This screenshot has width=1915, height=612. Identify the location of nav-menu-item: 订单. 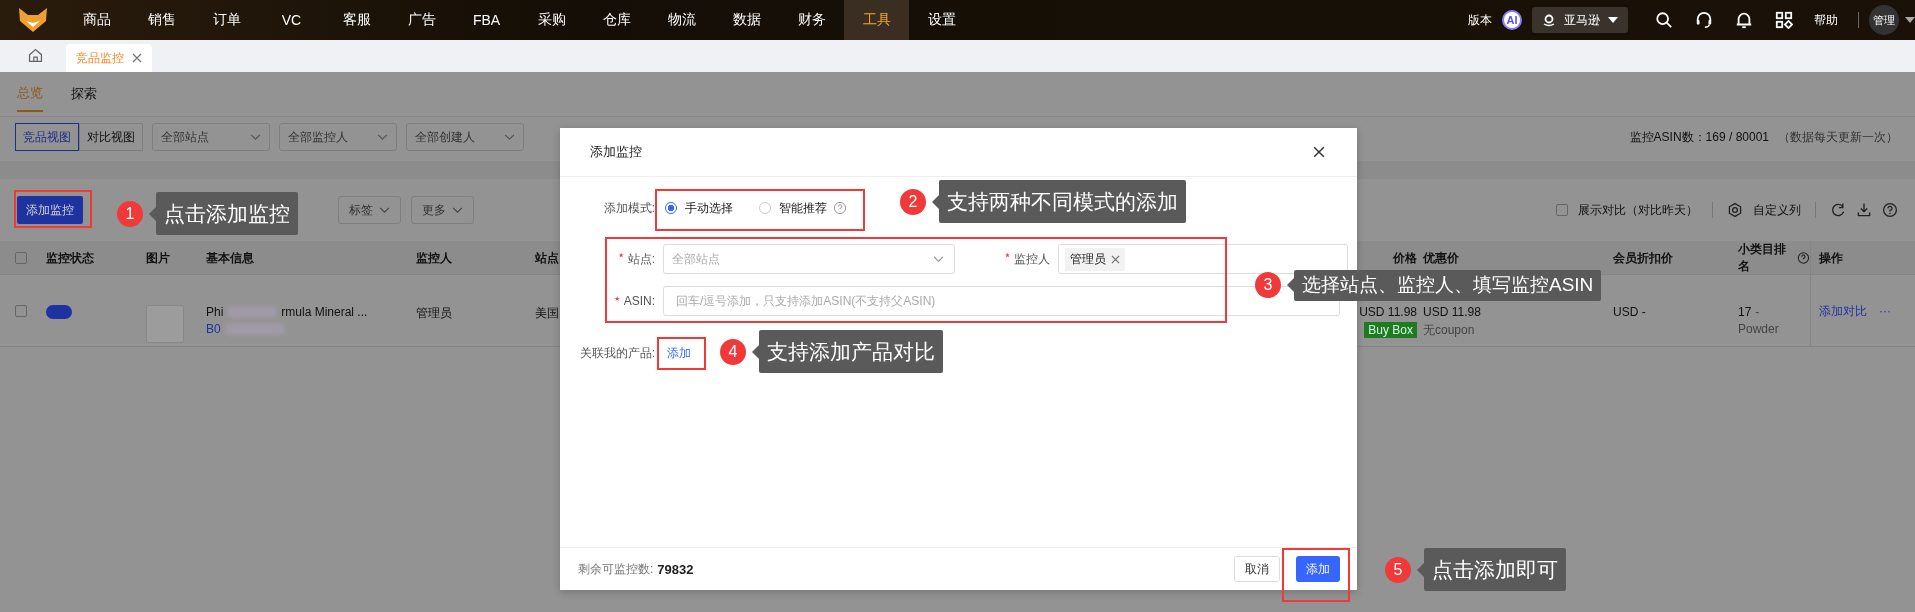
(226, 20).